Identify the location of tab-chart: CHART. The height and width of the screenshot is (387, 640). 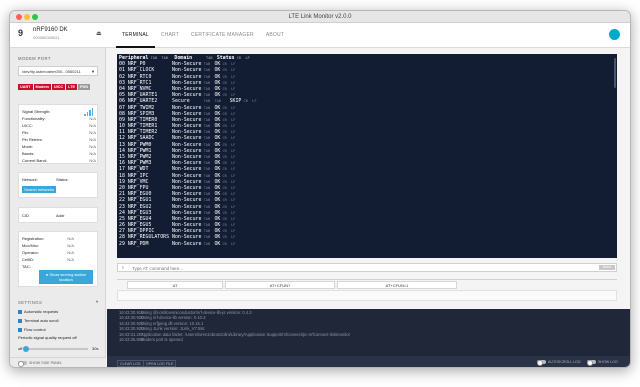
(170, 35).